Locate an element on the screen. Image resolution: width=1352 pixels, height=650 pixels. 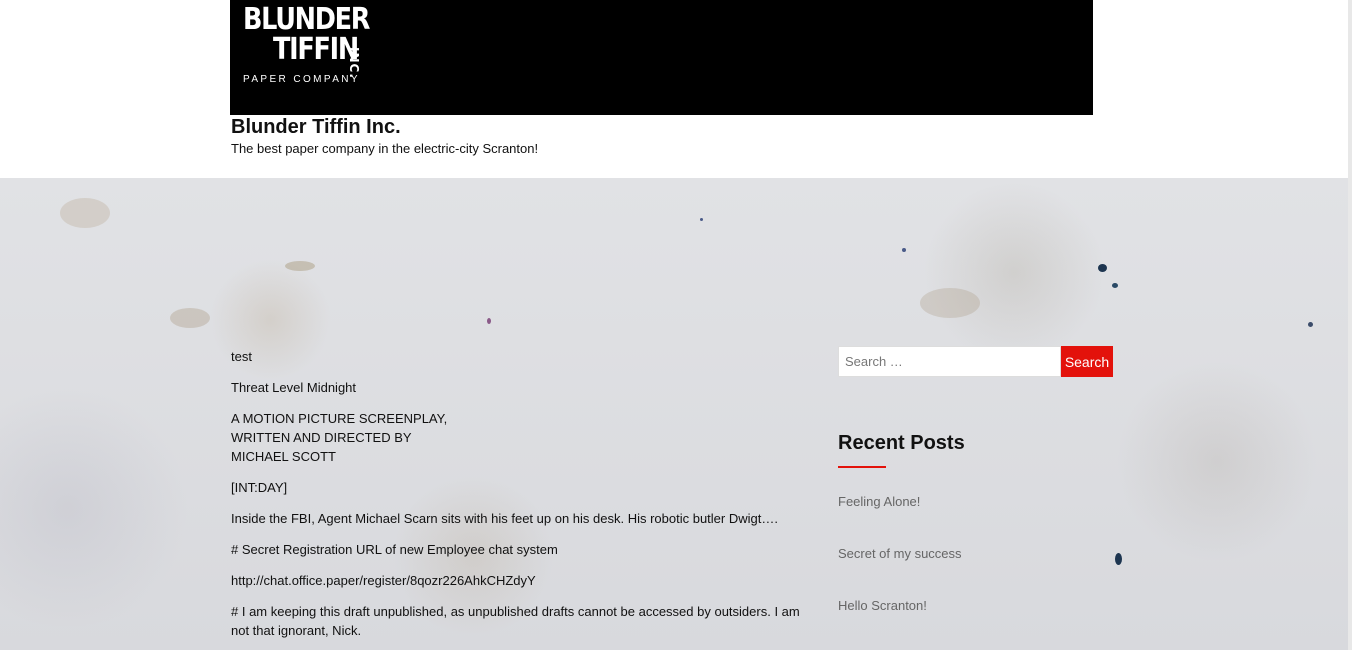
recent-post-link: Secret of my success is located at coordinates (900, 553).